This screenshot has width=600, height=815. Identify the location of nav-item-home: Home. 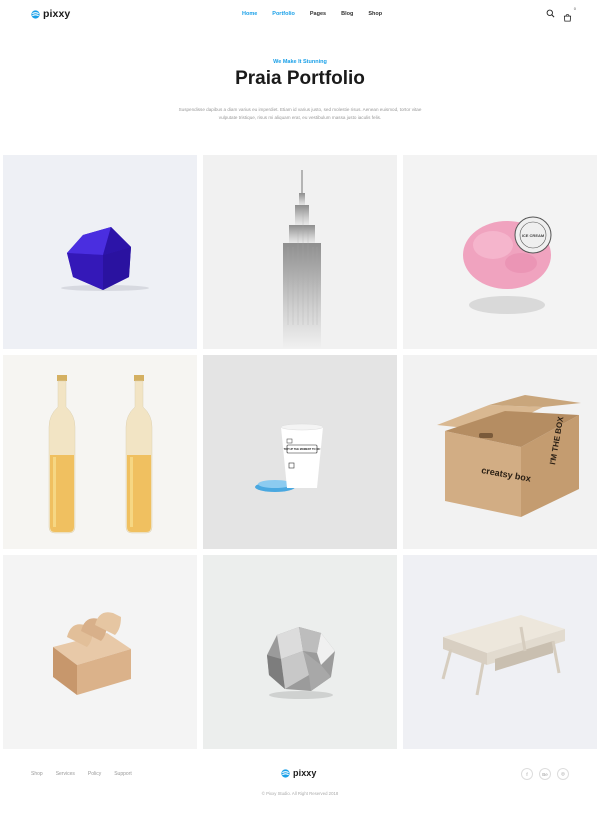
(249, 14).